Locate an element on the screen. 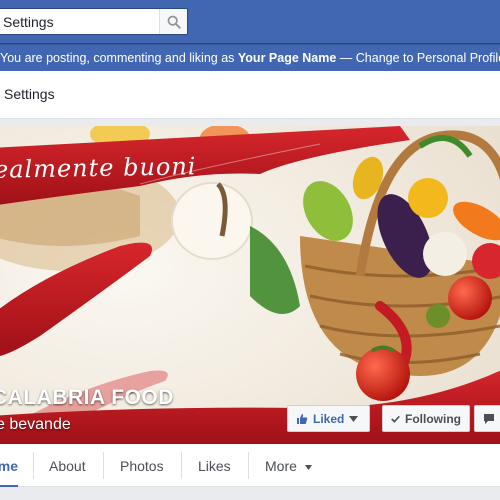 This screenshot has width=500, height=500. search-icon is located at coordinates (174, 22).